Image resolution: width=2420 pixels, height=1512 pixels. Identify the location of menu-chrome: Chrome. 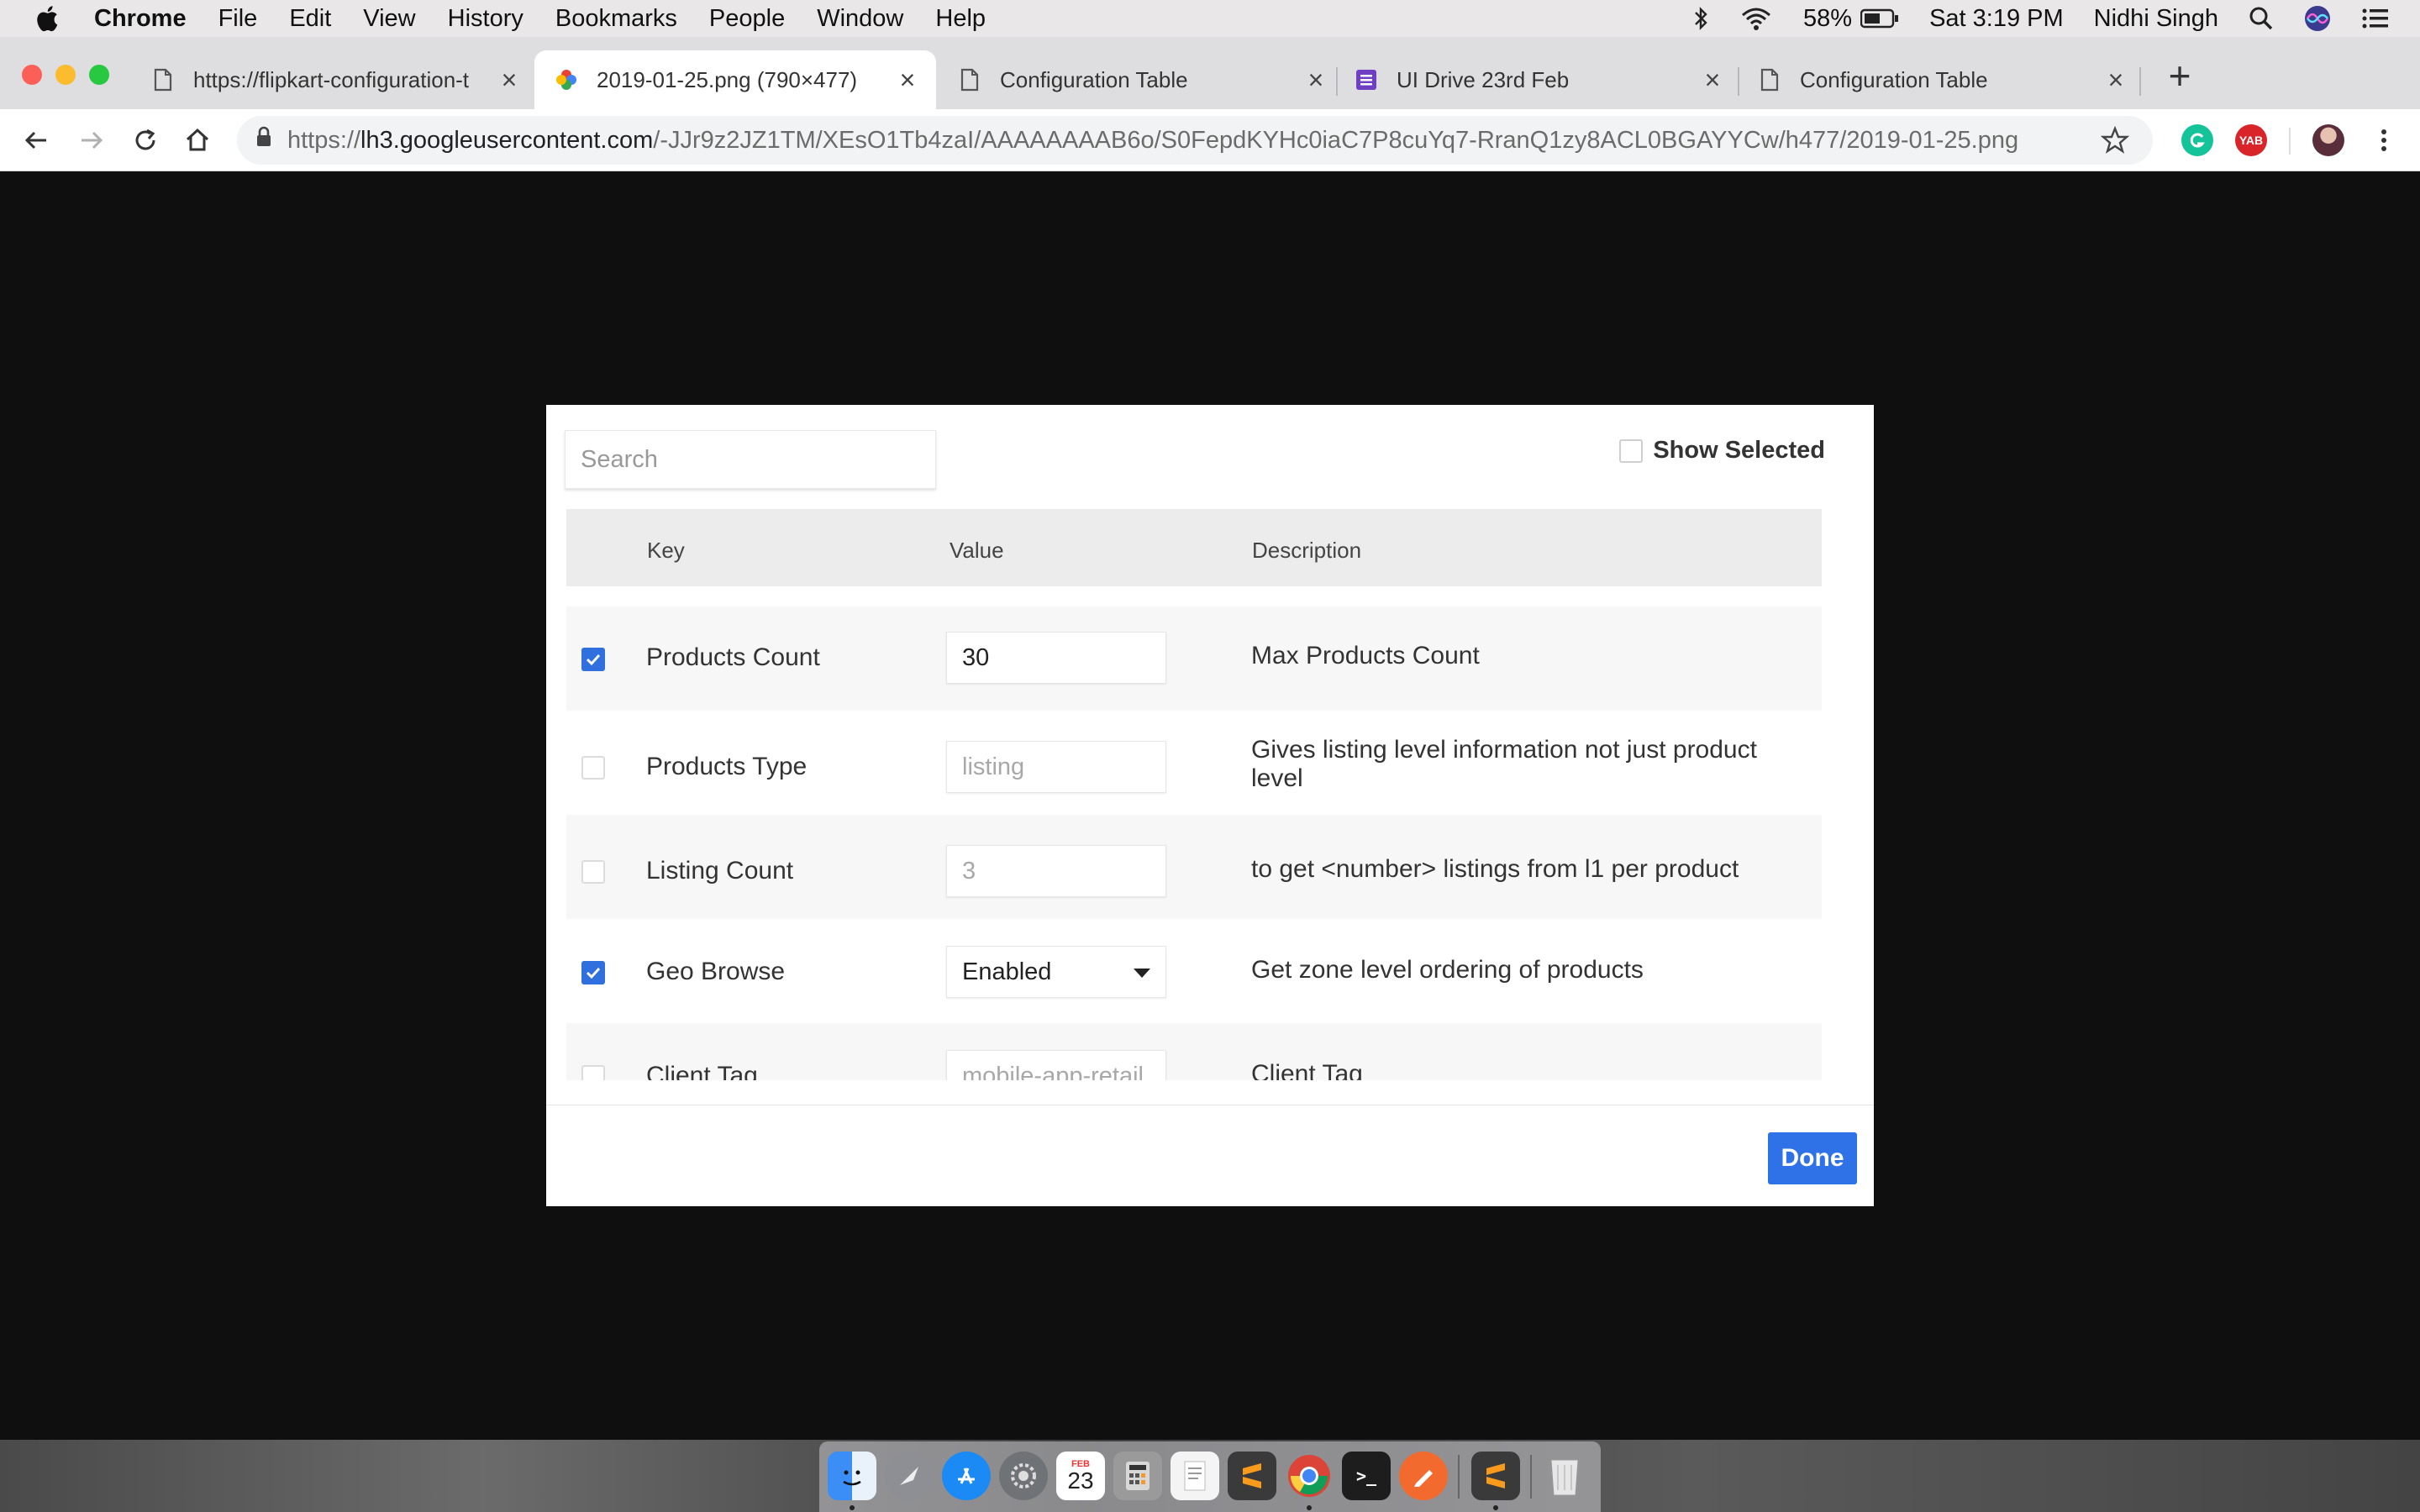
(140, 19).